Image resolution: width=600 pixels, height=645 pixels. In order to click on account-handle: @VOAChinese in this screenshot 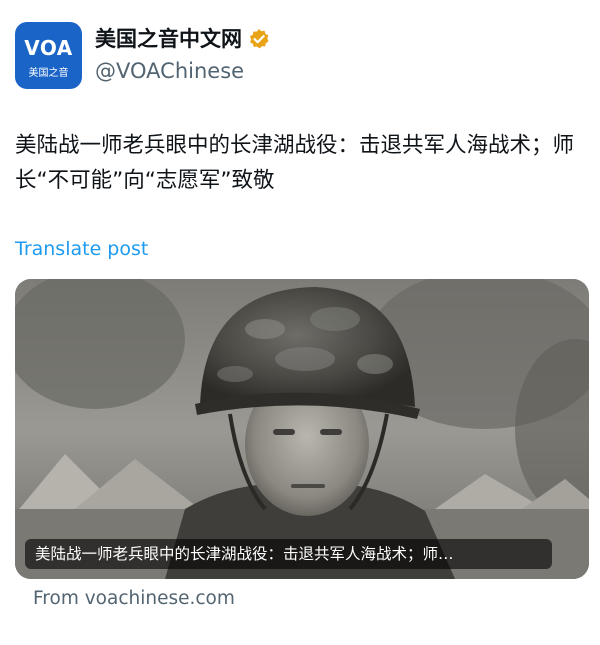, I will do `click(182, 71)`.